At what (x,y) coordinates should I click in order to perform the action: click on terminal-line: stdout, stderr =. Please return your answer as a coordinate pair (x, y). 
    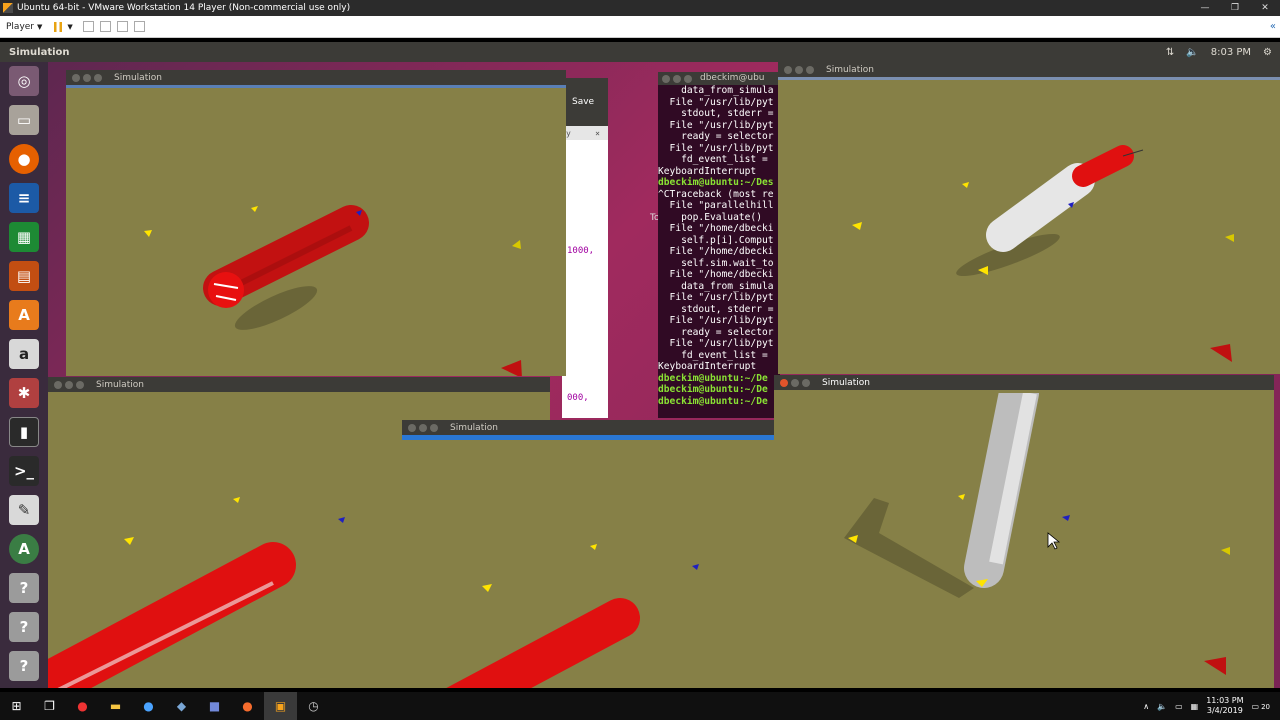
    Looking at the image, I should click on (716, 113).